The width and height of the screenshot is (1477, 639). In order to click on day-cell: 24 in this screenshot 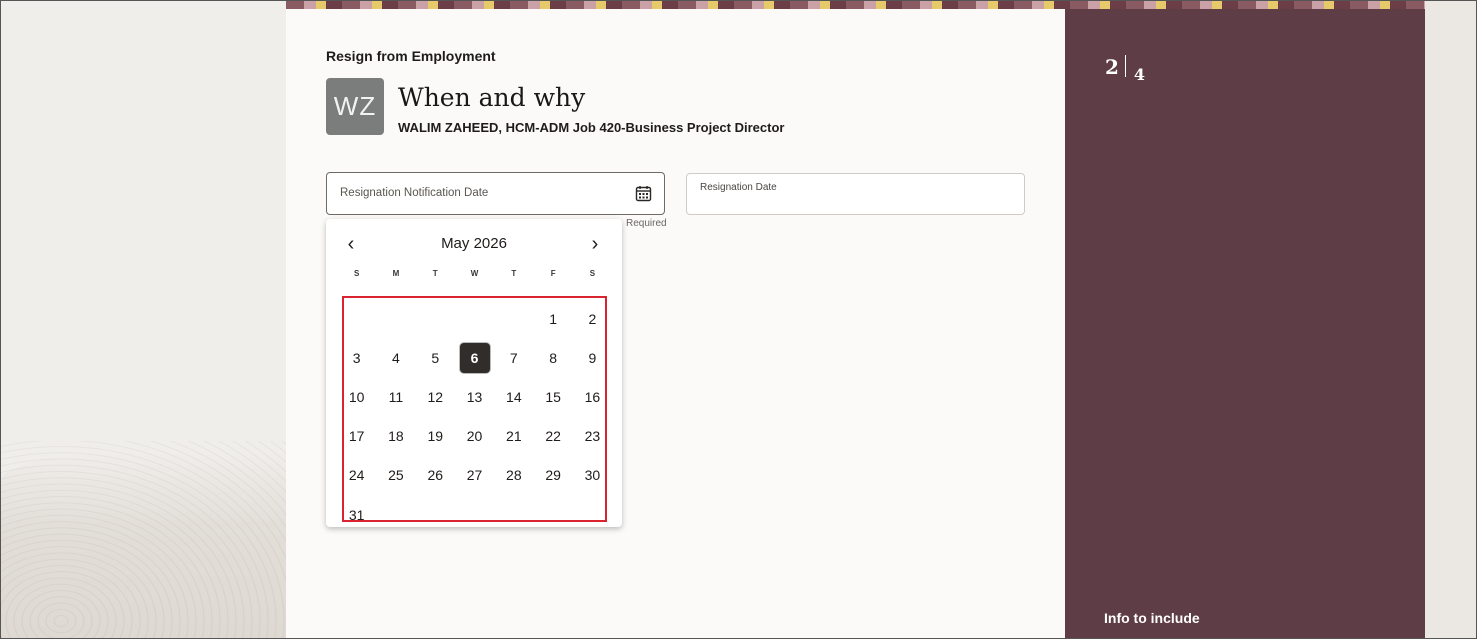, I will do `click(356, 475)`.